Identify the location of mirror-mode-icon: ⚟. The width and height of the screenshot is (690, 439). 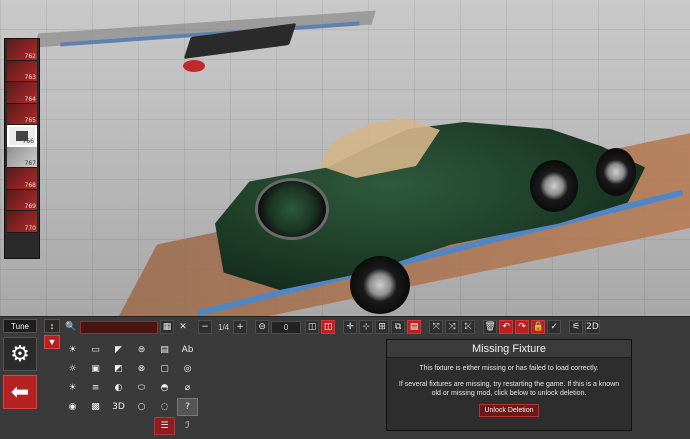
(576, 327).